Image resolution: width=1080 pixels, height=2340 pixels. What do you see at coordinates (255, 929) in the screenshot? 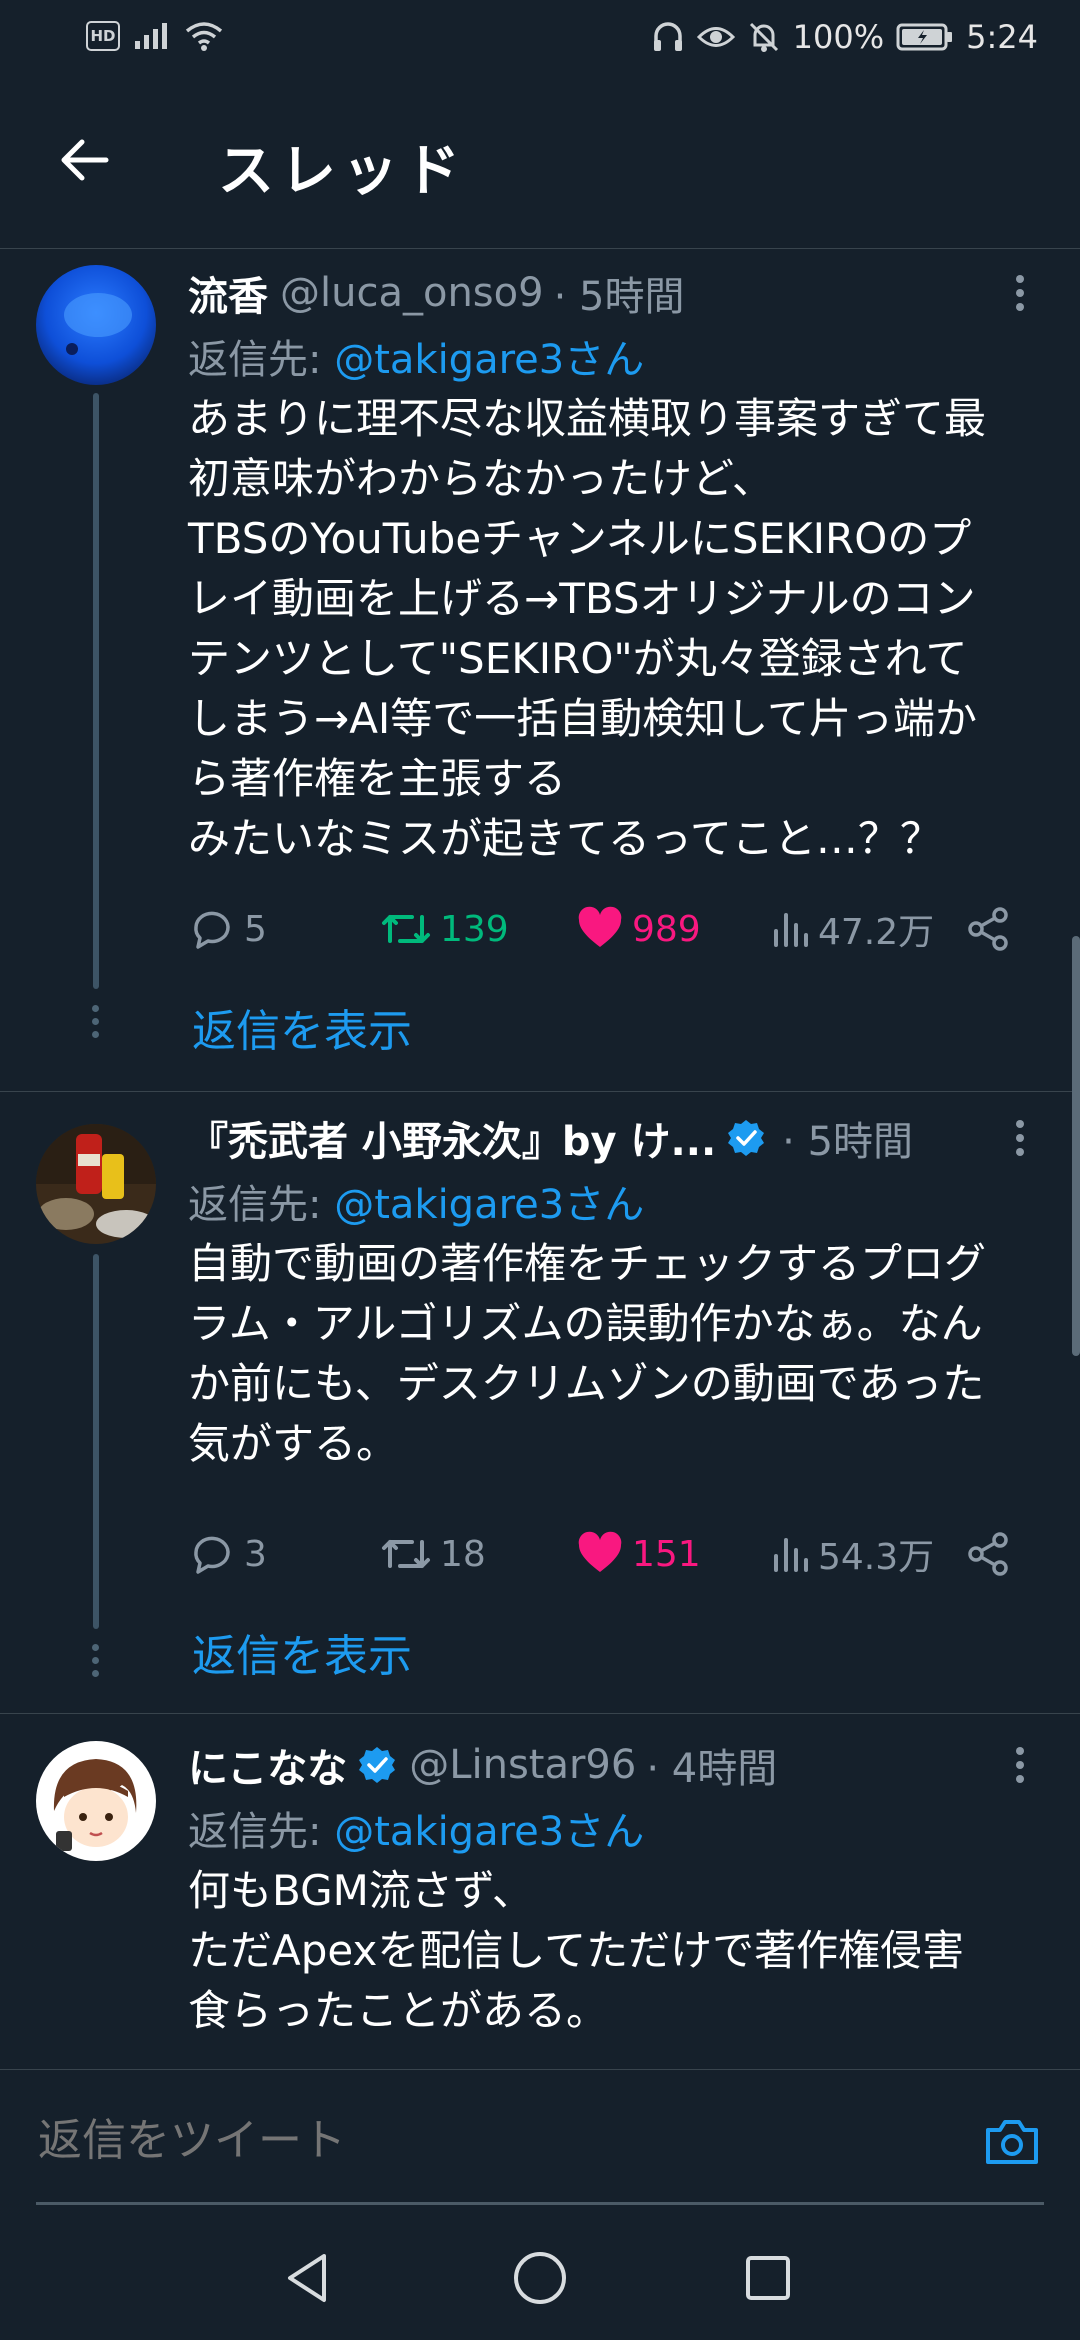
I see `reply-count: 5` at bounding box center [255, 929].